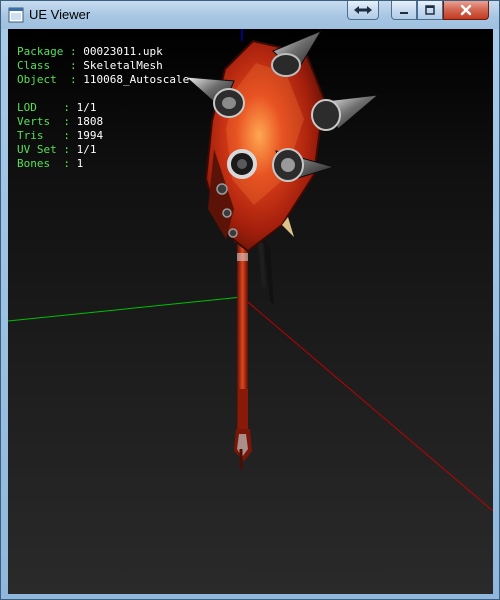  I want to click on close-icon, so click(466, 10).